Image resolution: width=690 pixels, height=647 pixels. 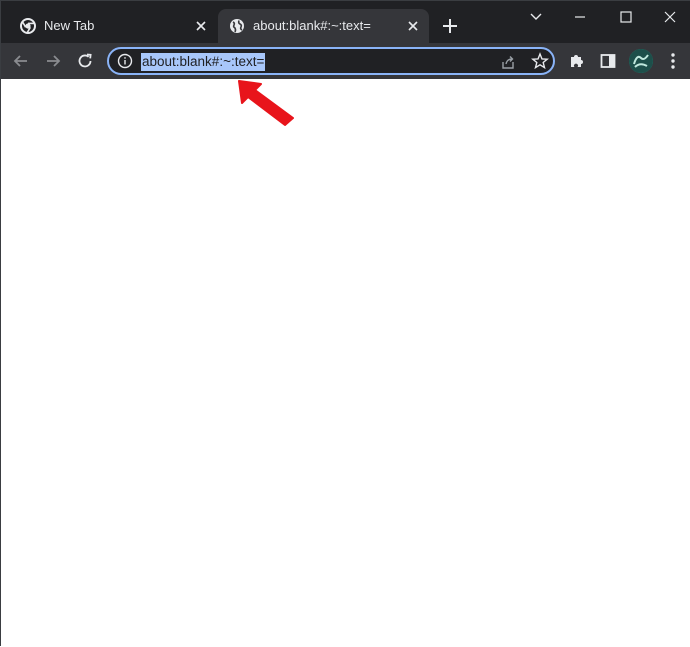 I want to click on new-tab-plus-icon, so click(x=450, y=26).